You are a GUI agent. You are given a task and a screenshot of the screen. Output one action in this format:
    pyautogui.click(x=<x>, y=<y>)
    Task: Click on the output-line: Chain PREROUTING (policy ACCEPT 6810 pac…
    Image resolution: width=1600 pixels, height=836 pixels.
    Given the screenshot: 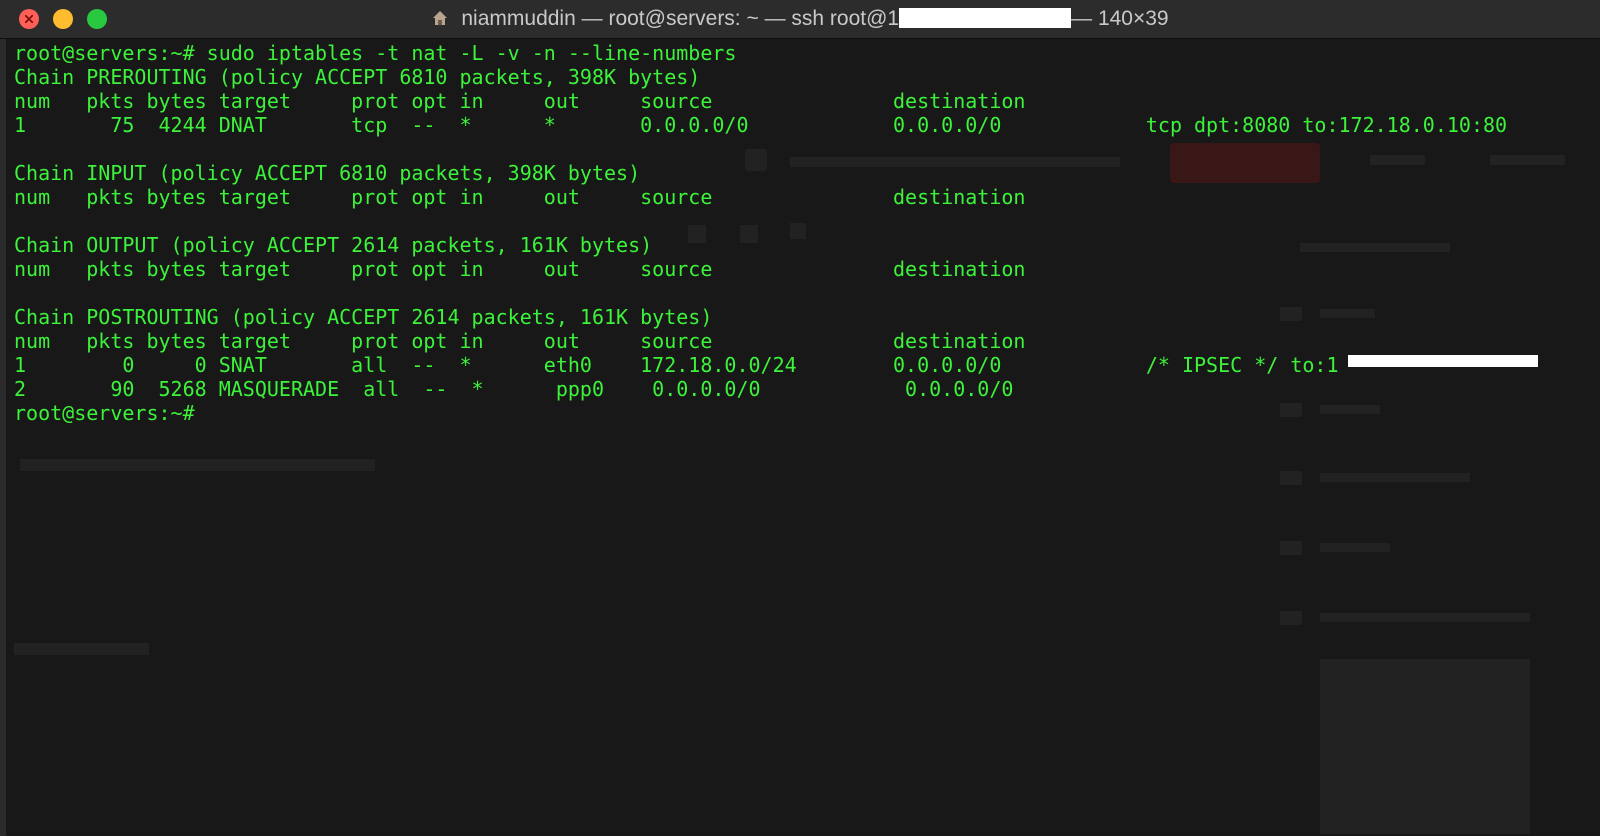 What is the action you would take?
    pyautogui.click(x=357, y=77)
    